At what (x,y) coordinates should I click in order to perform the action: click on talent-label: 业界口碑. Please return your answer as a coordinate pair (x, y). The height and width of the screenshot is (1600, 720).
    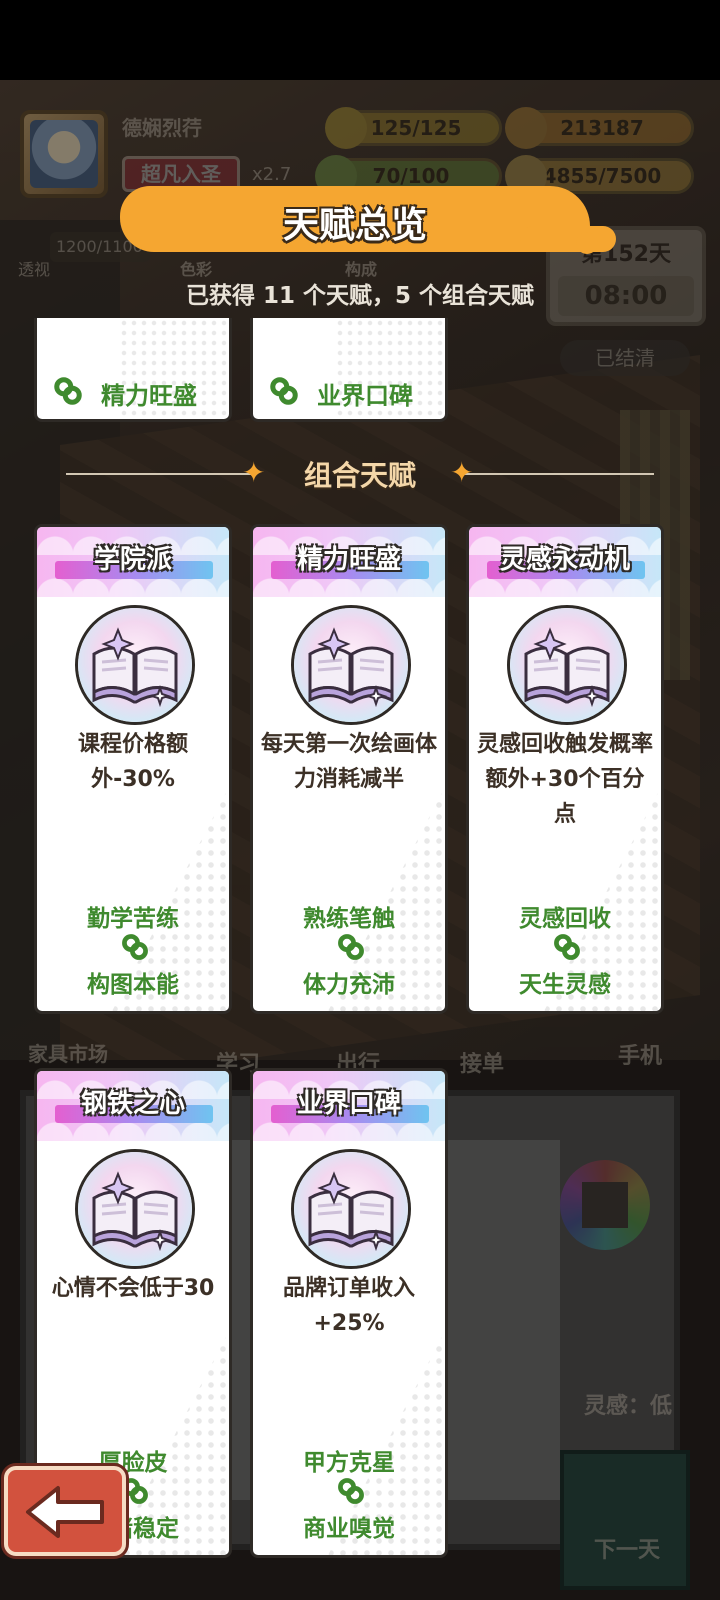
    Looking at the image, I should click on (365, 396).